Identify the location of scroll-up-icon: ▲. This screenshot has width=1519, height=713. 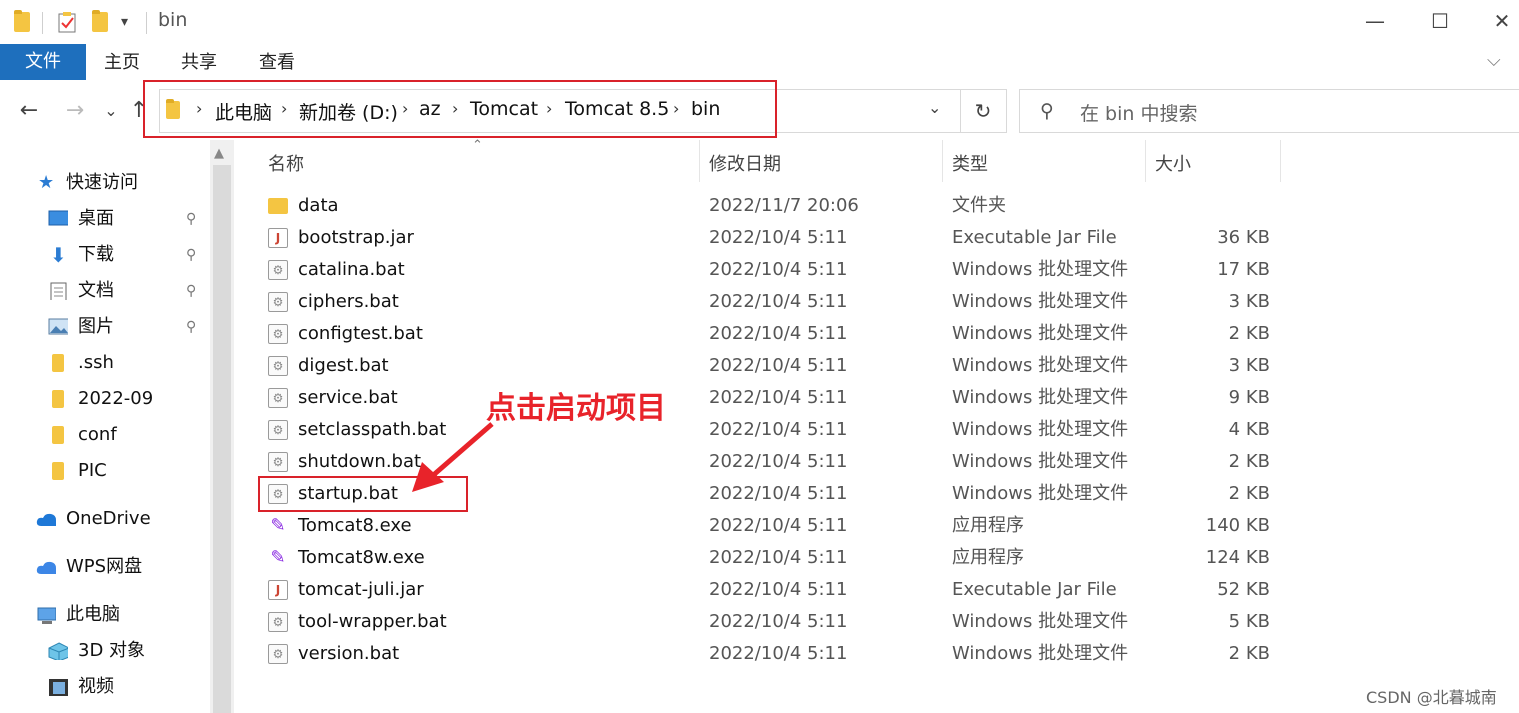
(219, 153).